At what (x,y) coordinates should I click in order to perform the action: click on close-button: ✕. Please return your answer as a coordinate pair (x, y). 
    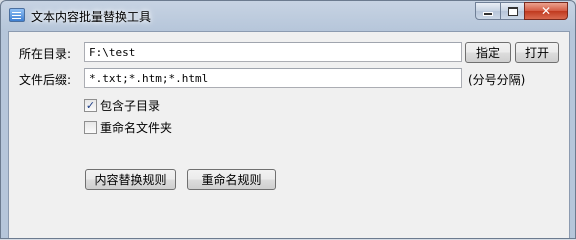
    Looking at the image, I should click on (546, 11).